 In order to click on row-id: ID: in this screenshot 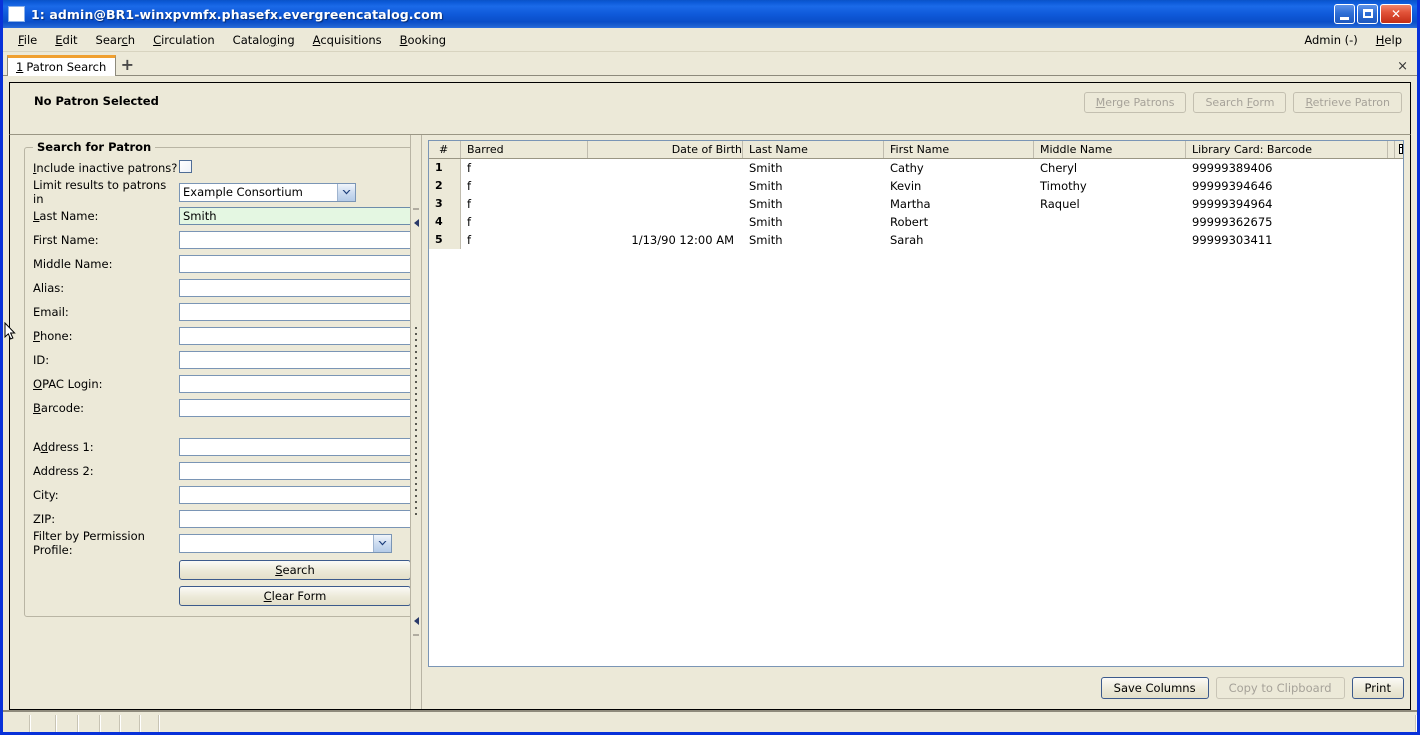, I will do `click(221, 360)`.